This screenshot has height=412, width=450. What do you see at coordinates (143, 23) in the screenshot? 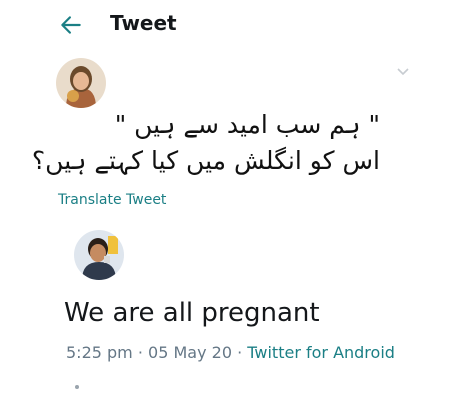
I see `page-title: Tweet` at bounding box center [143, 23].